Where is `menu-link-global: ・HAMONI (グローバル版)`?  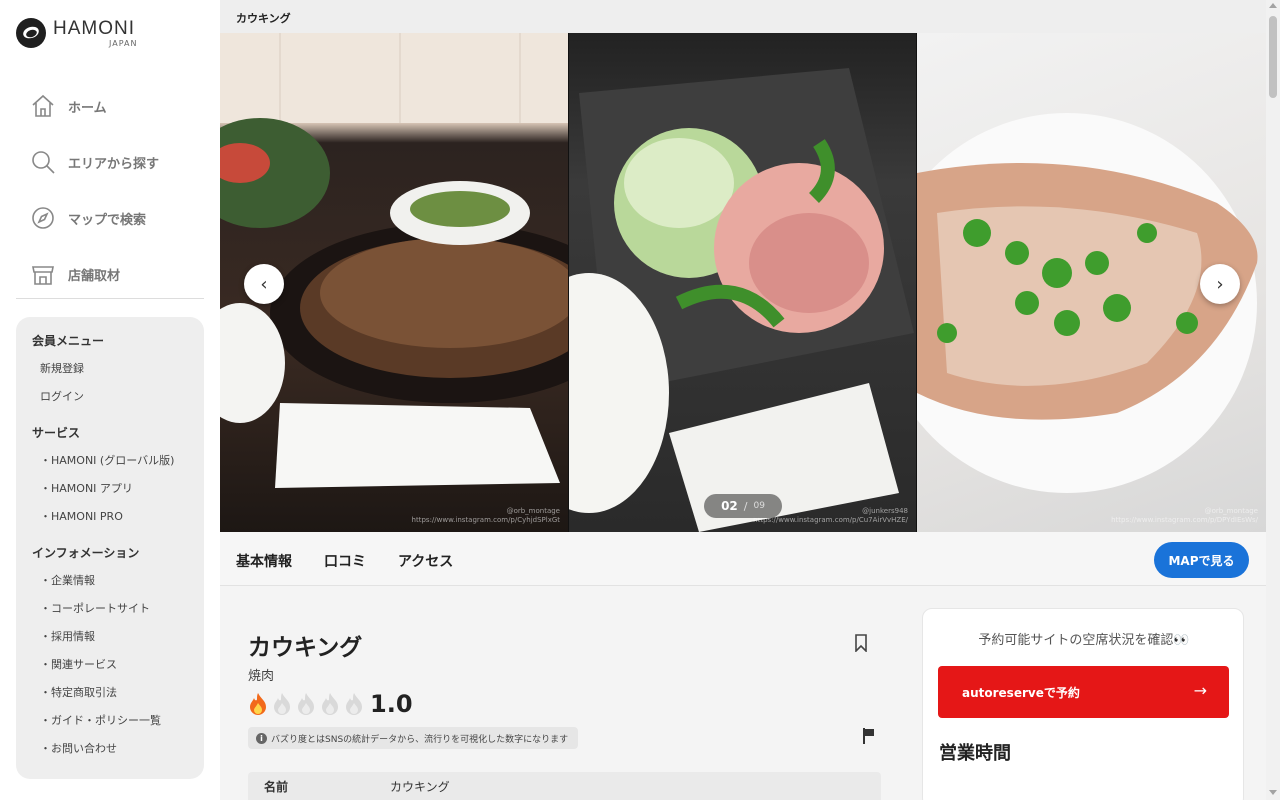
menu-link-global: ・HAMONI (グローバル版) is located at coordinates (110, 461).